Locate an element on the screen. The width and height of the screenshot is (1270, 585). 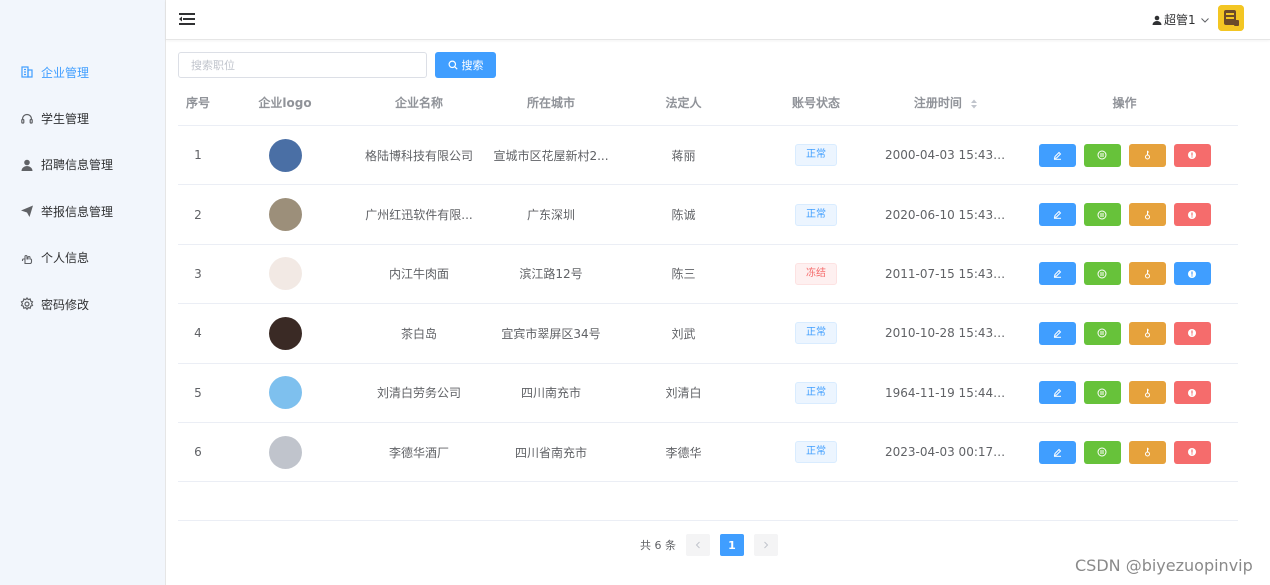
sidebar-item-students: 学生管理 is located at coordinates (82, 118).